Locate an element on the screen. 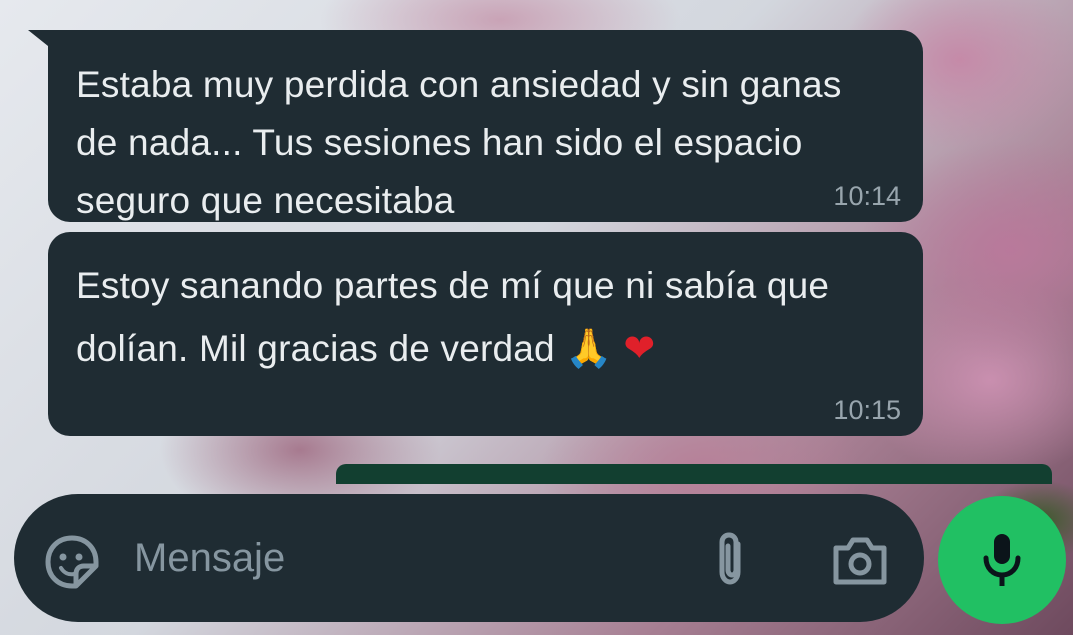  folded-hands-emoji: 🙏 is located at coordinates (589, 349).